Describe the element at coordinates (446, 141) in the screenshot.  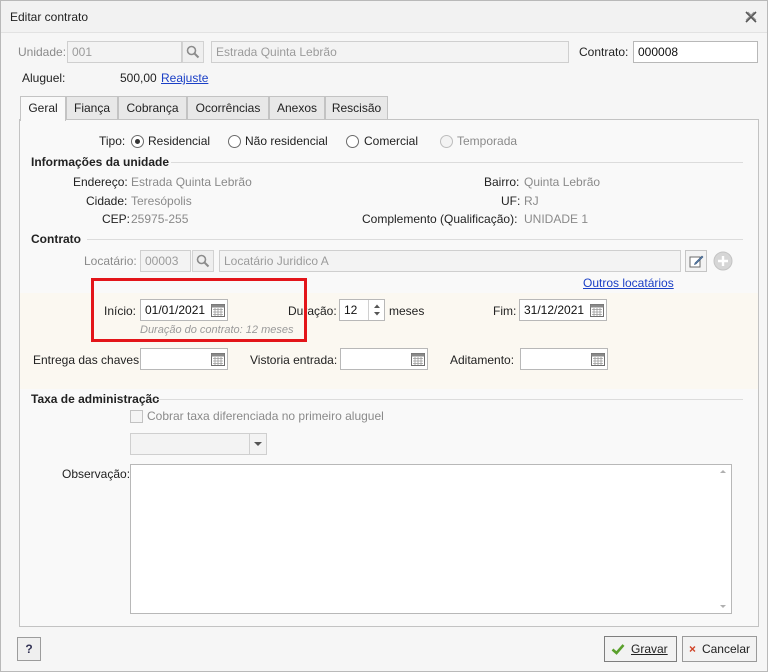
I see `radio-temporada` at that location.